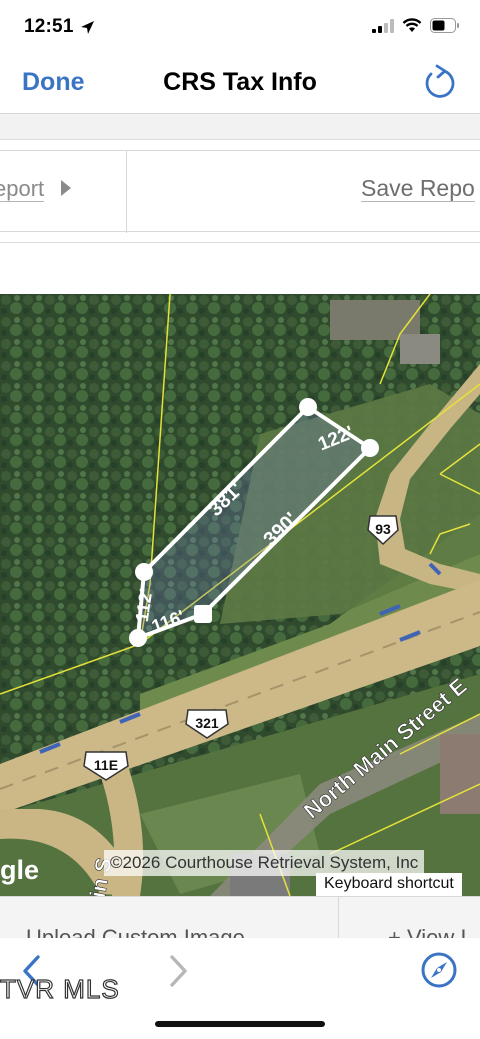 Image resolution: width=480 pixels, height=1039 pixels. I want to click on caret-right-icon, so click(66, 188).